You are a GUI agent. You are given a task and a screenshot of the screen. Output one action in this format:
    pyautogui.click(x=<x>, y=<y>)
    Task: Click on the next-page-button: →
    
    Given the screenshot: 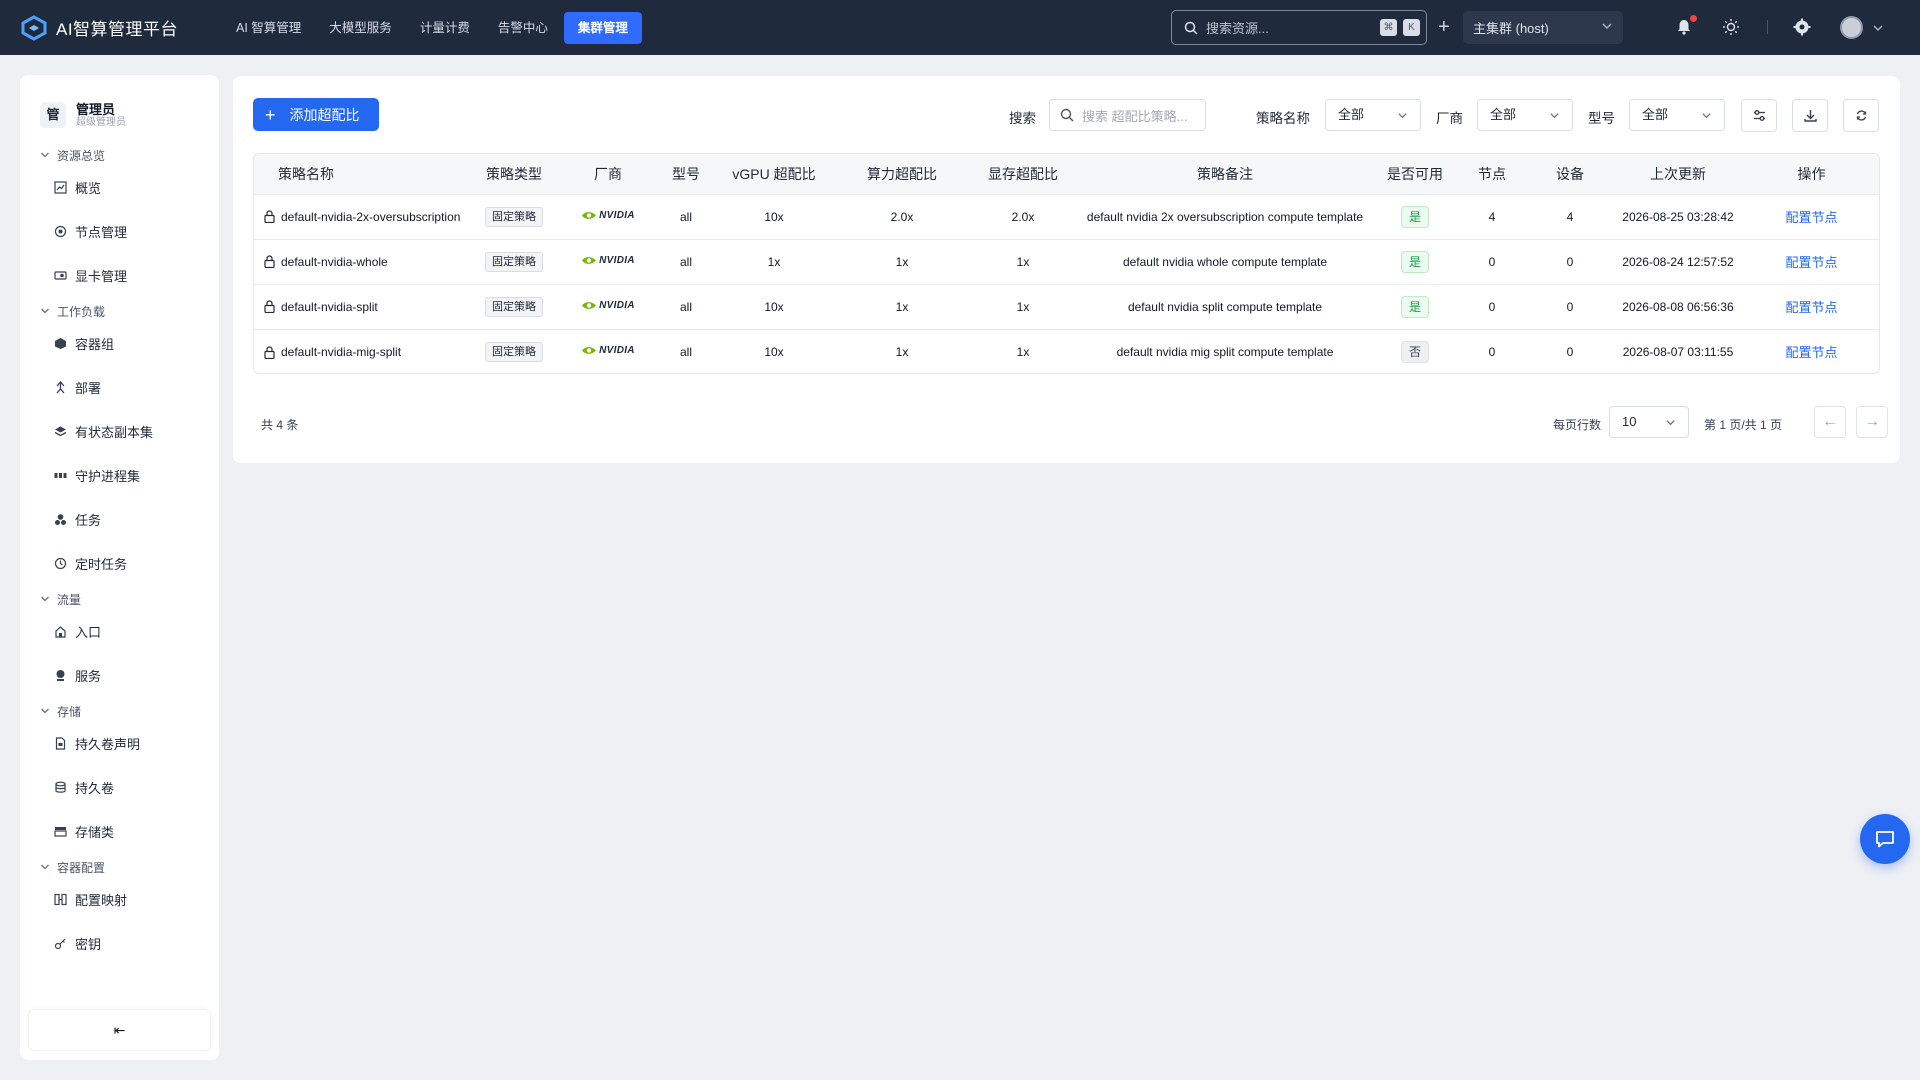 What is the action you would take?
    pyautogui.click(x=1872, y=422)
    